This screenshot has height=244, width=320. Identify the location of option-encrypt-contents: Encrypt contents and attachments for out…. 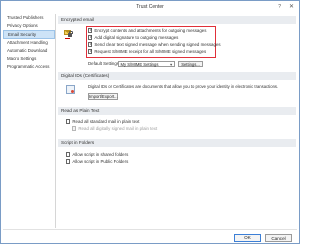
(147, 30).